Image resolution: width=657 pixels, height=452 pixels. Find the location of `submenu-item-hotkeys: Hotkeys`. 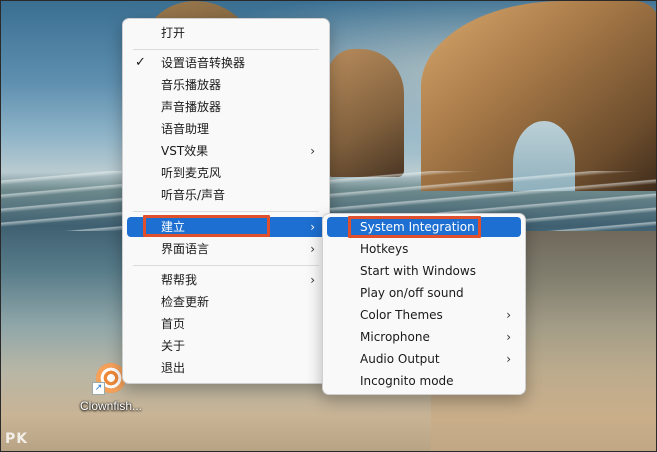

submenu-item-hotkeys: Hotkeys is located at coordinates (424, 249).